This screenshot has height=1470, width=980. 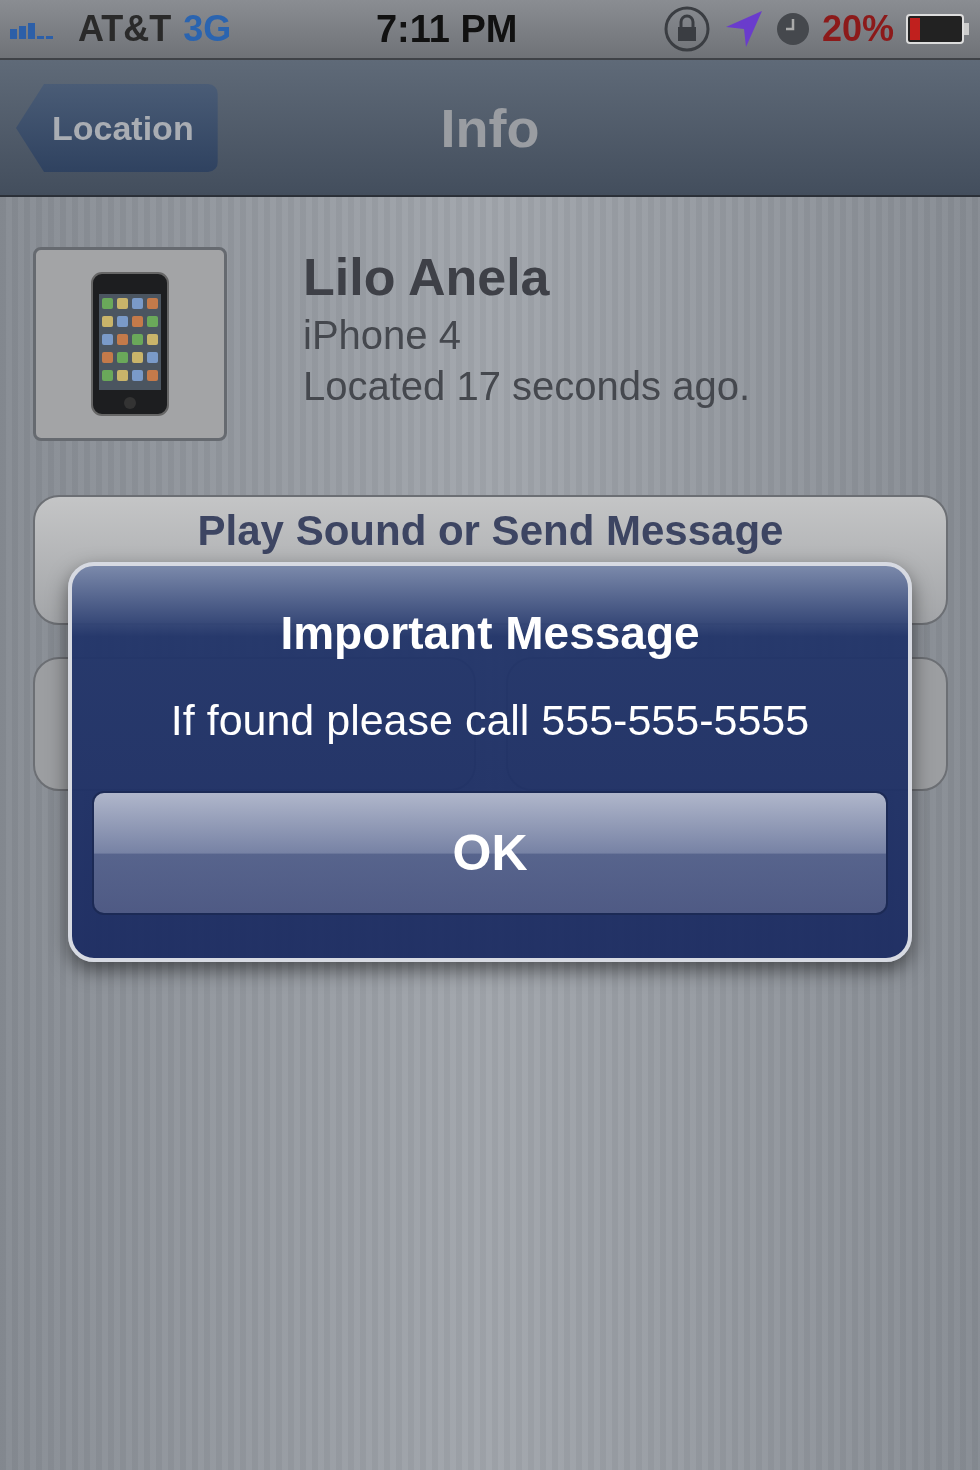 What do you see at coordinates (130, 344) in the screenshot?
I see `phone-icon` at bounding box center [130, 344].